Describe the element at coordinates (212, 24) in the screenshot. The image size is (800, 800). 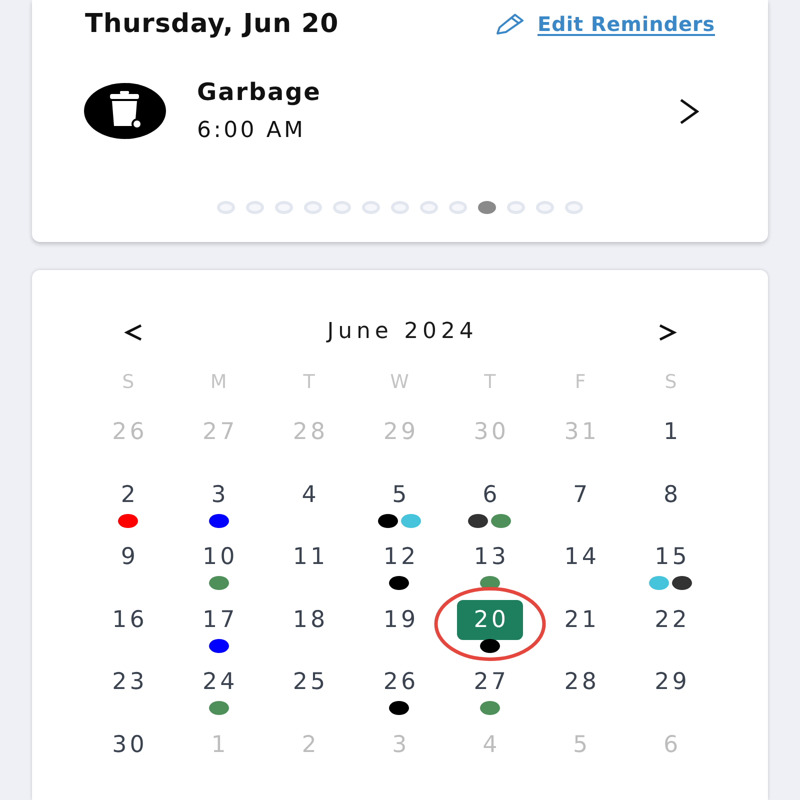
I see `date-heading: Thursday, Jun 20` at that location.